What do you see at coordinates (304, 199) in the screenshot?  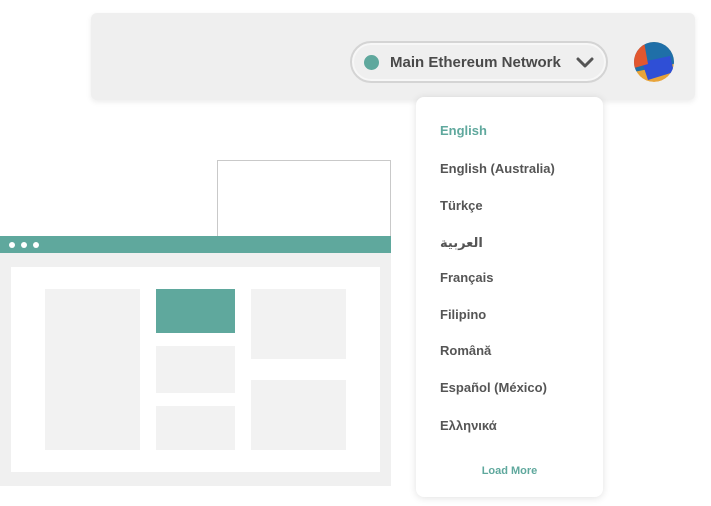 I see `connector-line` at bounding box center [304, 199].